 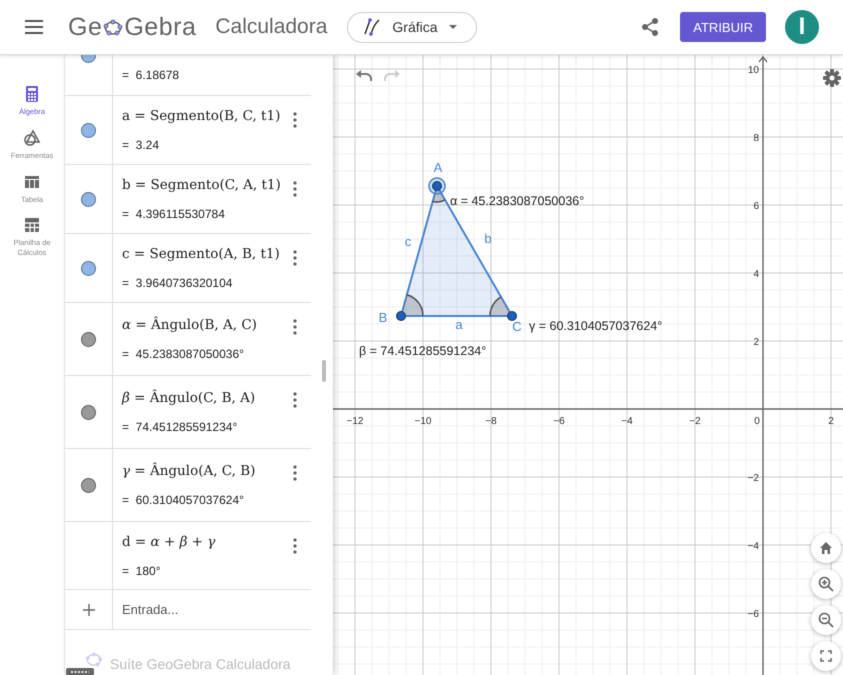 I want to click on expression-value: = 4.396115530784, so click(x=174, y=214).